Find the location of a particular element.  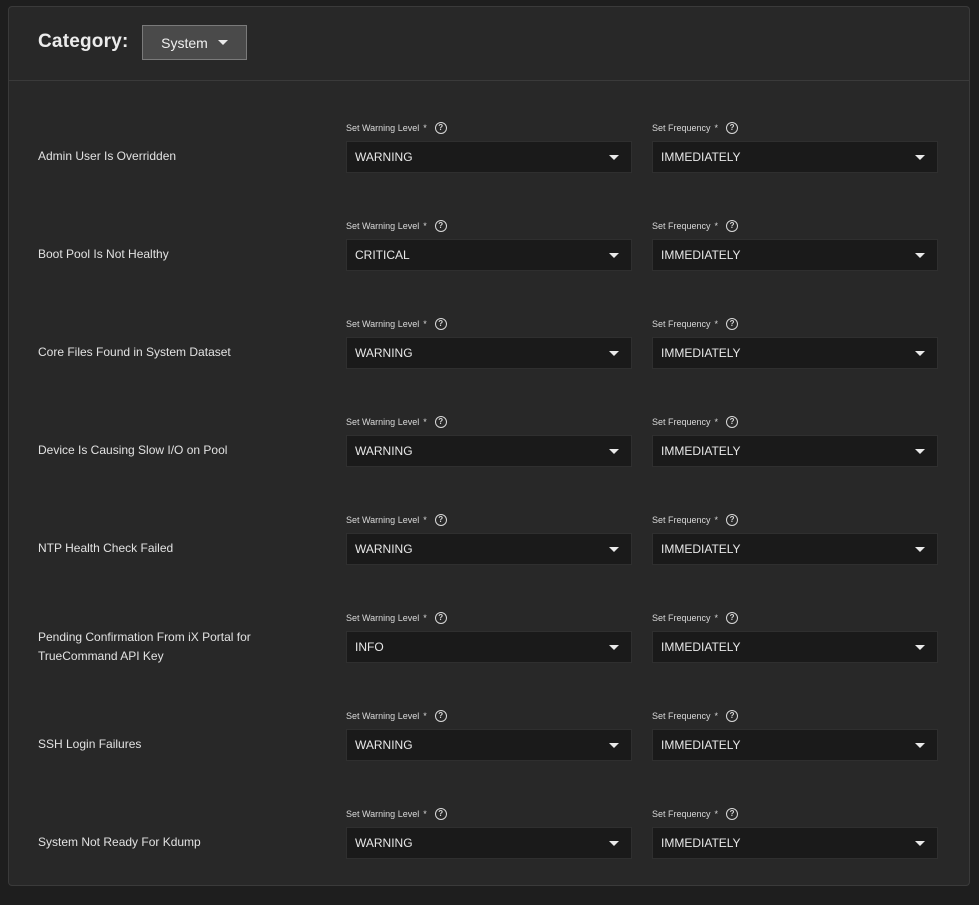

category-select-button: System is located at coordinates (194, 42).